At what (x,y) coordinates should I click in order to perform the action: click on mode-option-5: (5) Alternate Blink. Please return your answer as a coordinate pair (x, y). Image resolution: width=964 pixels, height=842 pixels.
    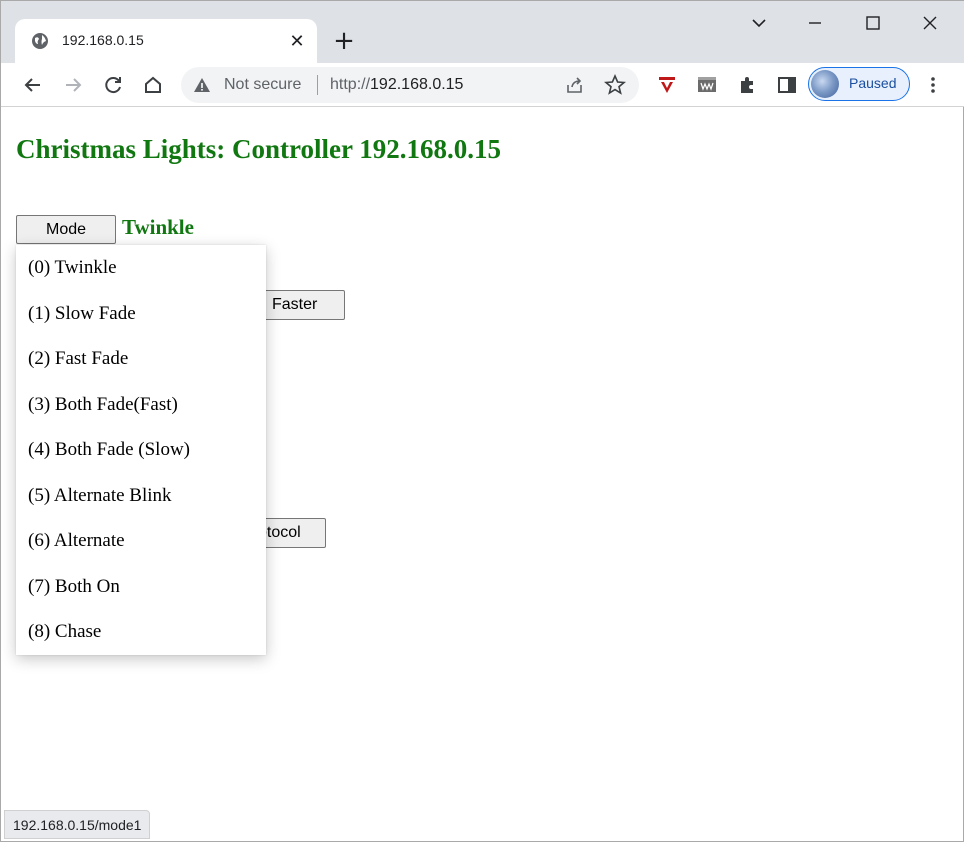
    Looking at the image, I should click on (141, 495).